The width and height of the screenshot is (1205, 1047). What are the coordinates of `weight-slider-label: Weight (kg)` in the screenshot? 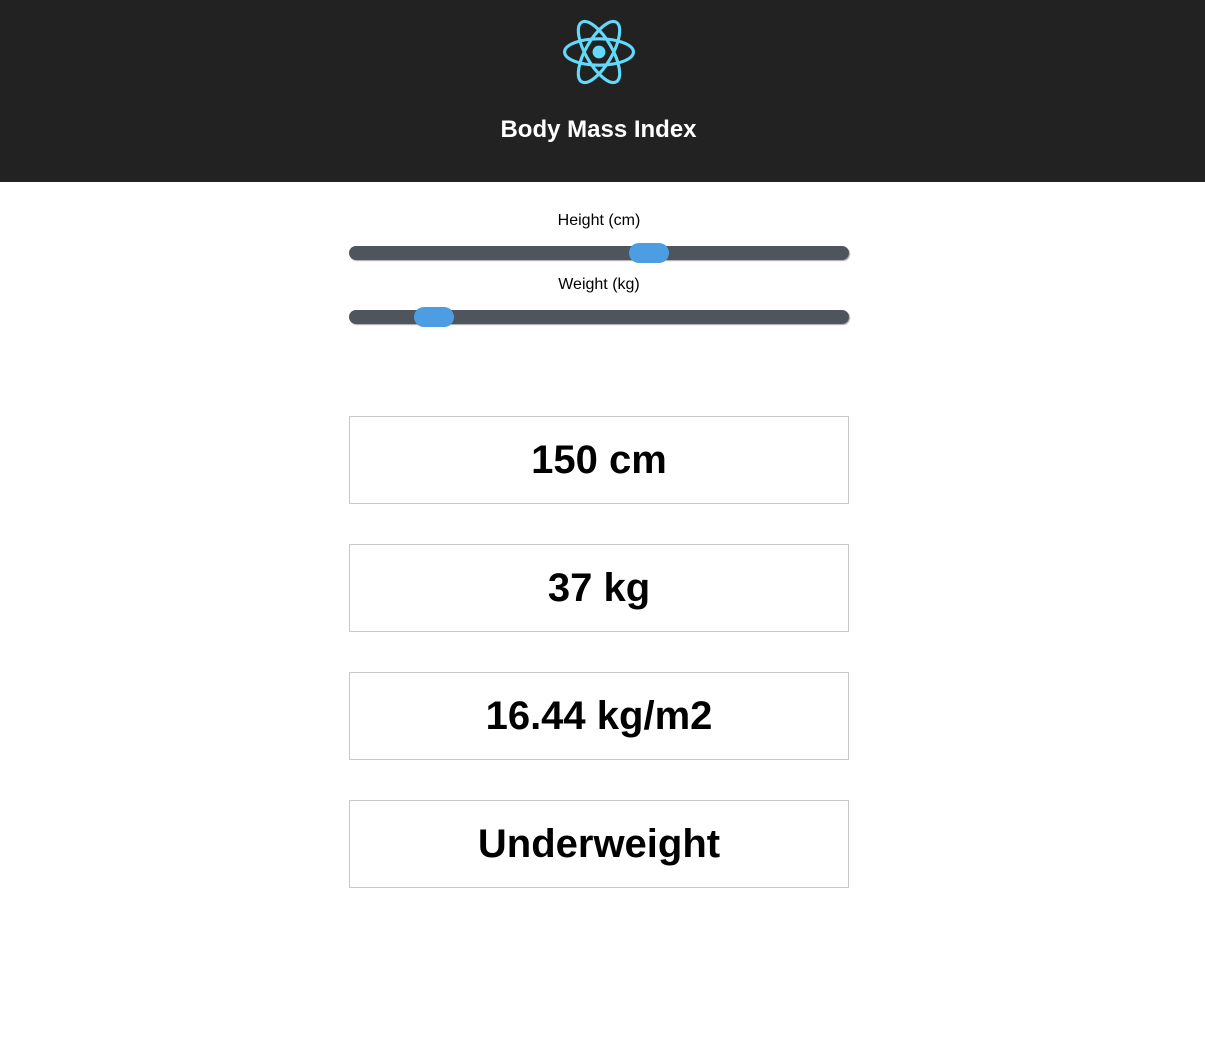 It's located at (599, 284).